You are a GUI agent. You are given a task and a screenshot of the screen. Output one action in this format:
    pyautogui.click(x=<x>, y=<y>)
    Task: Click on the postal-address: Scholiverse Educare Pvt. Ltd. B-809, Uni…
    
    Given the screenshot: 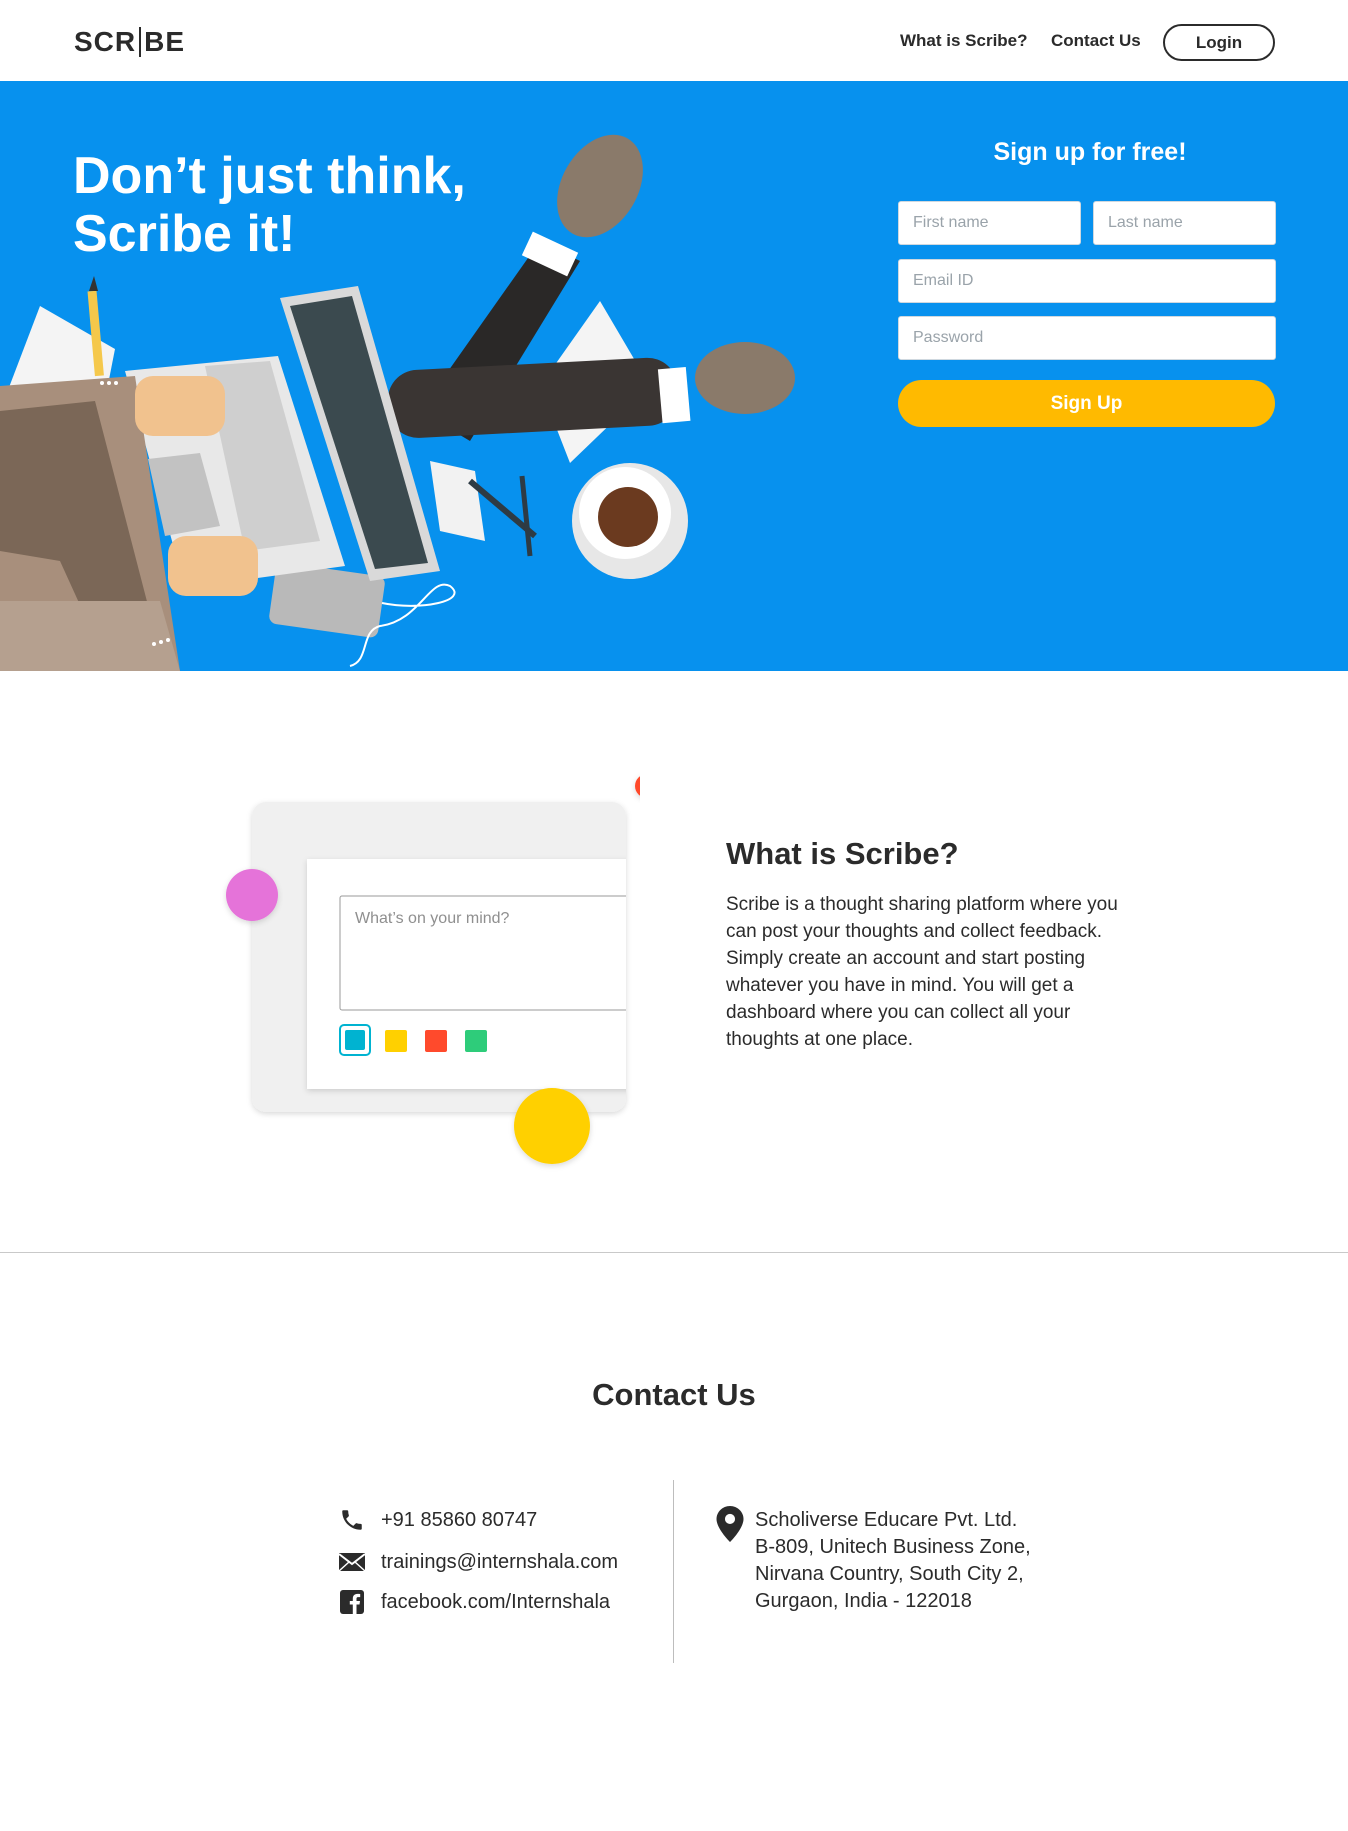 What is the action you would take?
    pyautogui.click(x=893, y=1561)
    